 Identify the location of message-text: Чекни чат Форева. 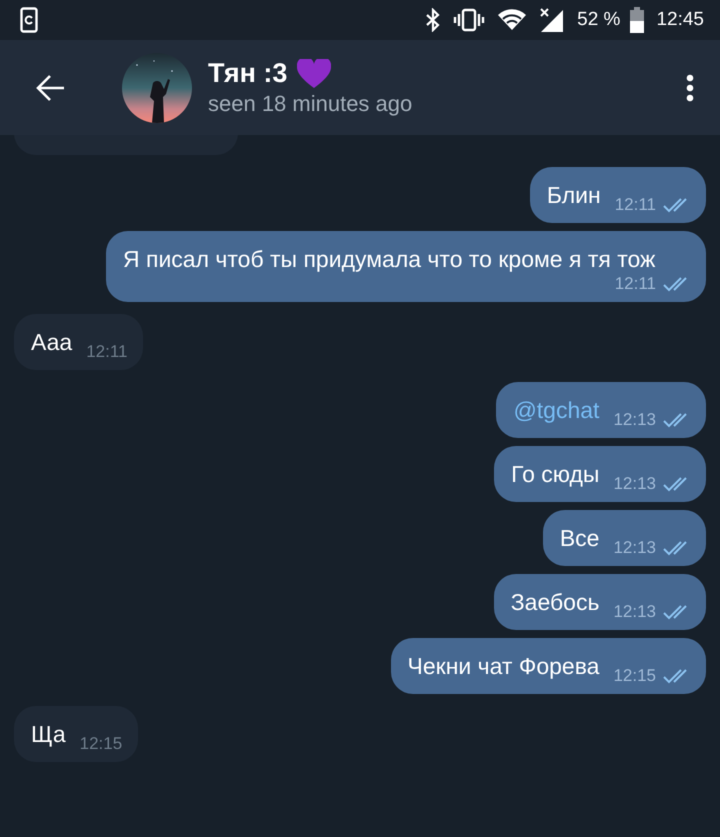
(504, 666).